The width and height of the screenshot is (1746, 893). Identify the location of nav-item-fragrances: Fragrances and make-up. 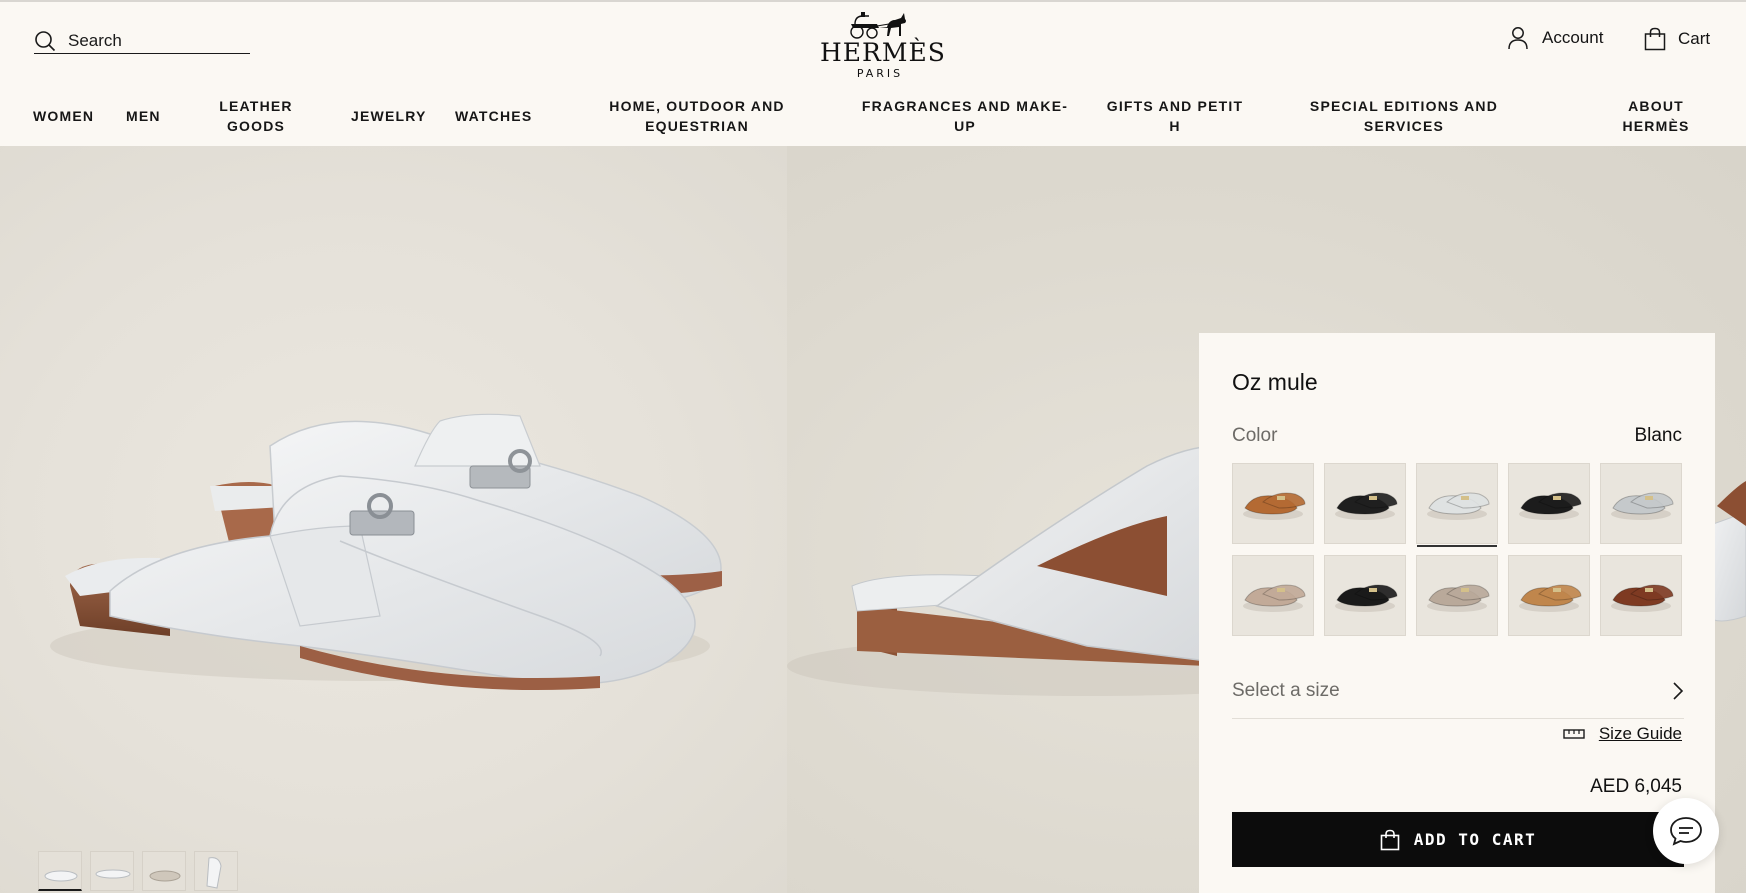
(965, 116).